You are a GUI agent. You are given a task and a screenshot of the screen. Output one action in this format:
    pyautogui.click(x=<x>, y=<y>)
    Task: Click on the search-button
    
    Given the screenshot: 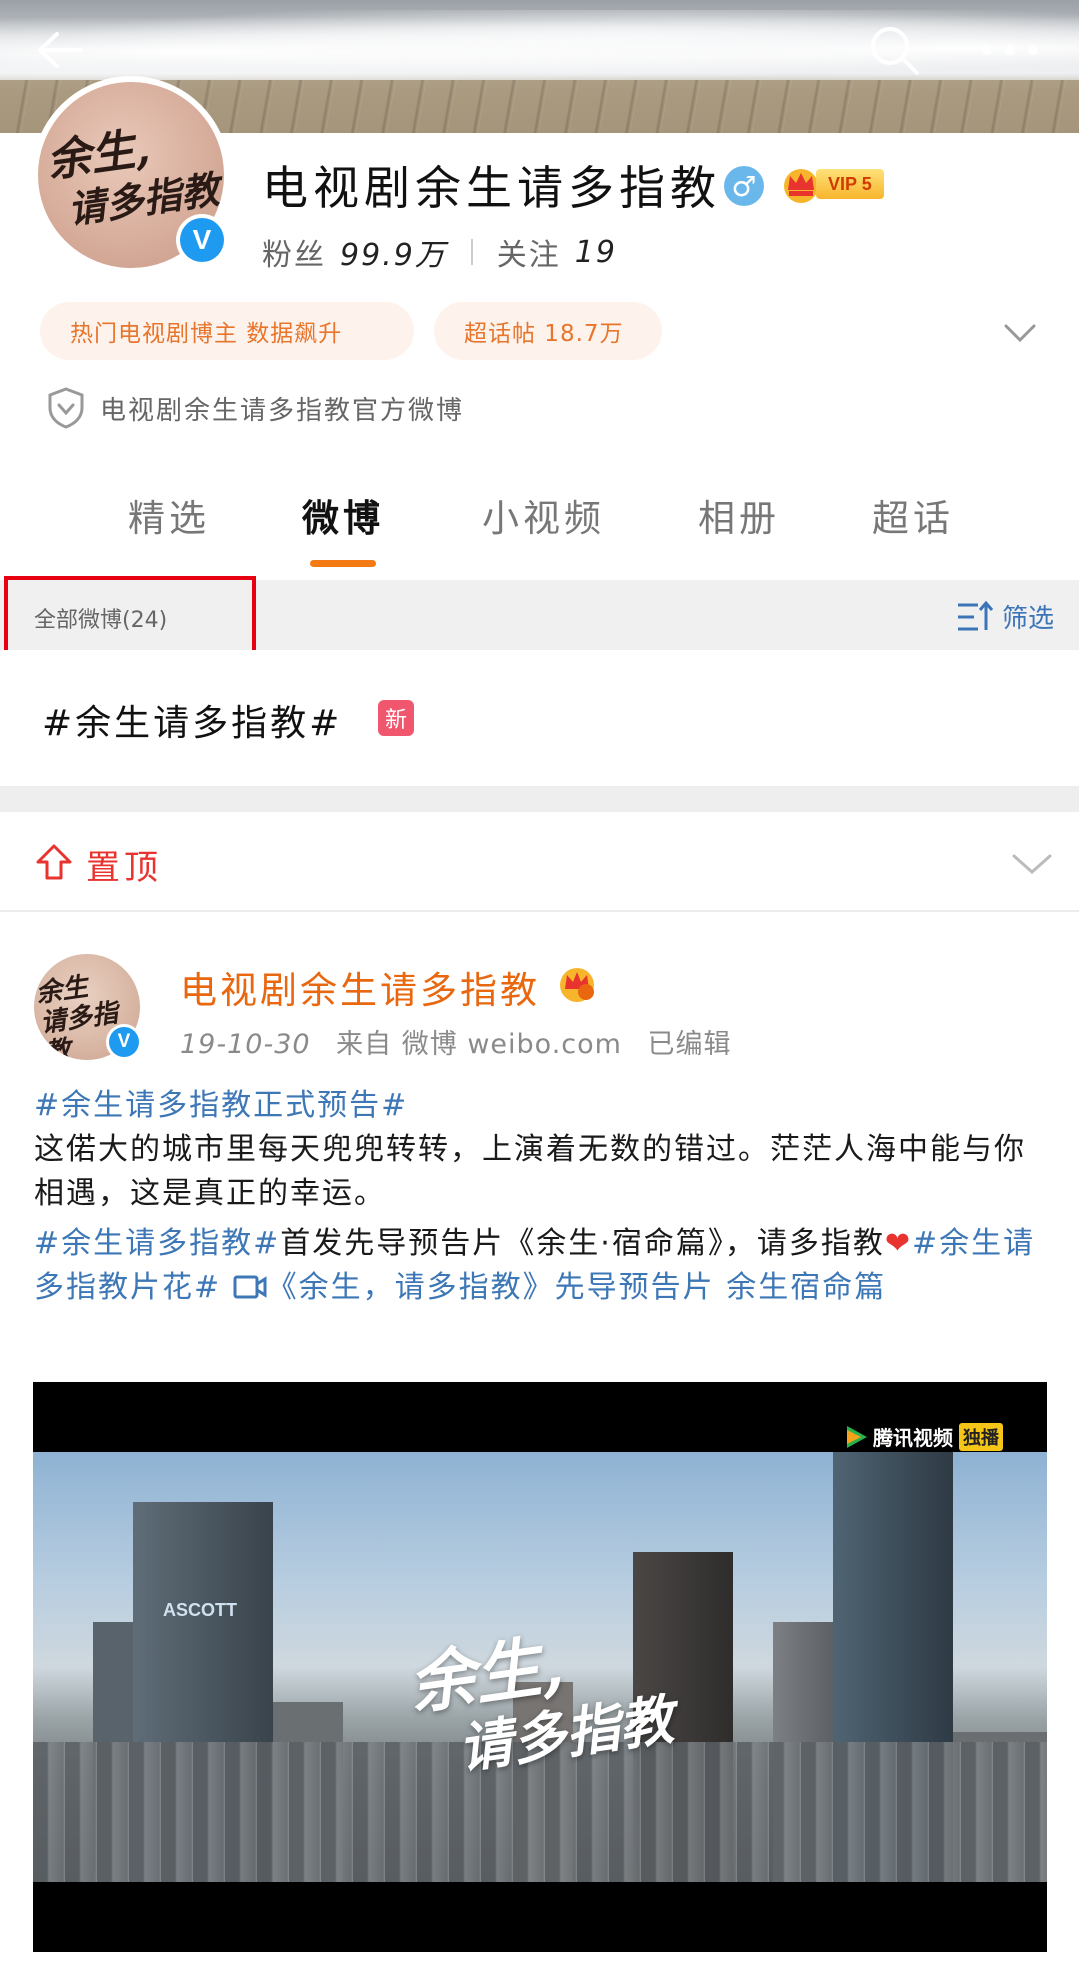 What is the action you would take?
    pyautogui.click(x=894, y=50)
    